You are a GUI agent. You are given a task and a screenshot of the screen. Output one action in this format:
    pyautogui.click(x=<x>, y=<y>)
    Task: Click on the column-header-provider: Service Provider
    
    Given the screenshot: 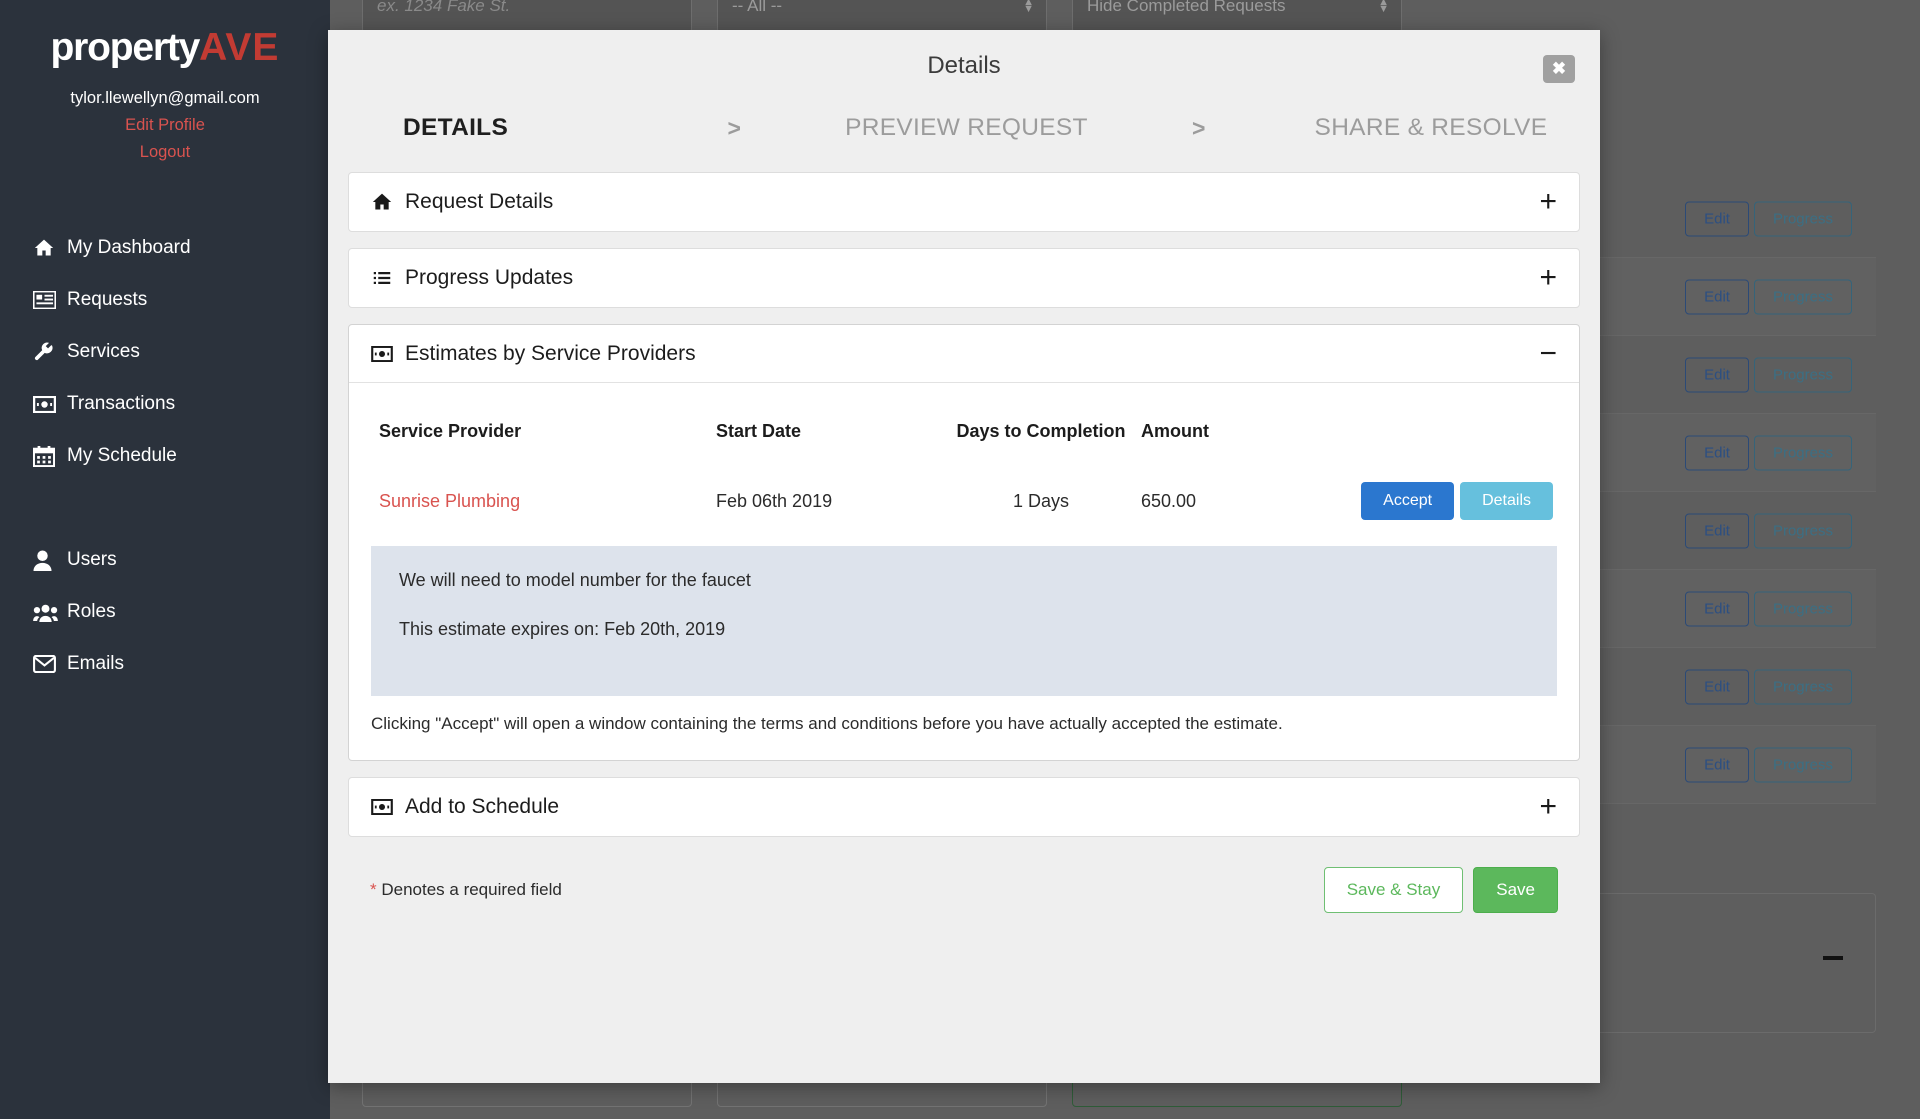 What is the action you would take?
    pyautogui.click(x=450, y=431)
    